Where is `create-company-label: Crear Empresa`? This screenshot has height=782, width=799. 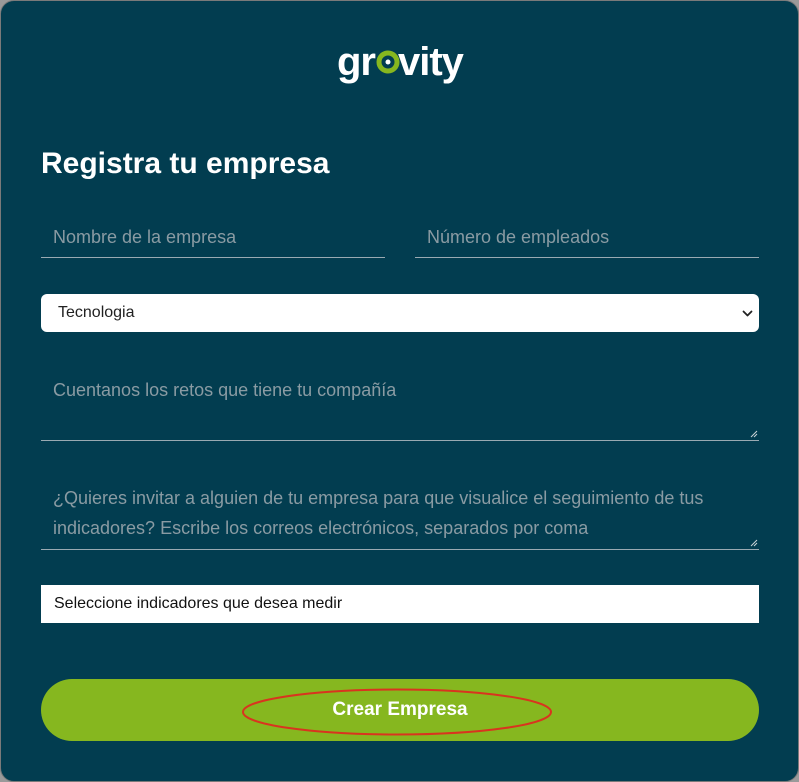 create-company-label: Crear Empresa is located at coordinates (400, 709).